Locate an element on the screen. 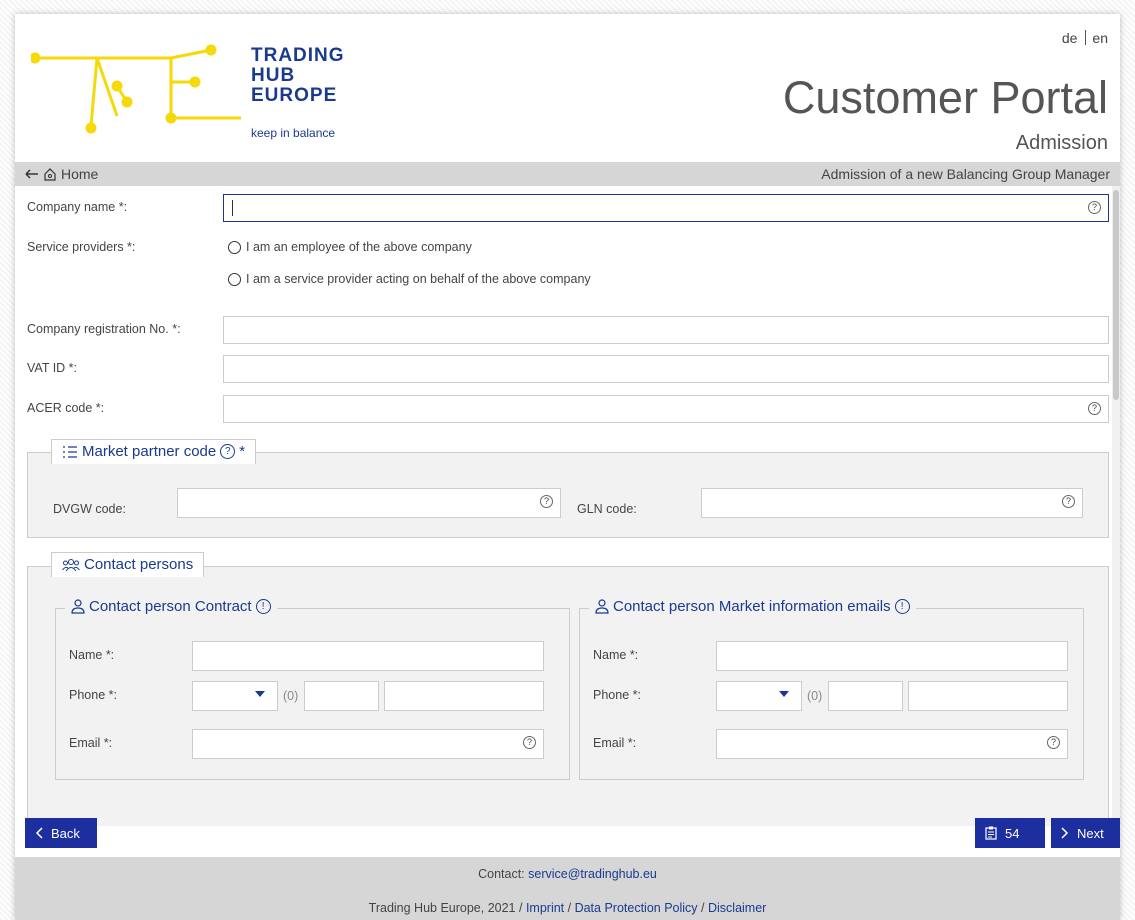  text-caret is located at coordinates (232, 208).